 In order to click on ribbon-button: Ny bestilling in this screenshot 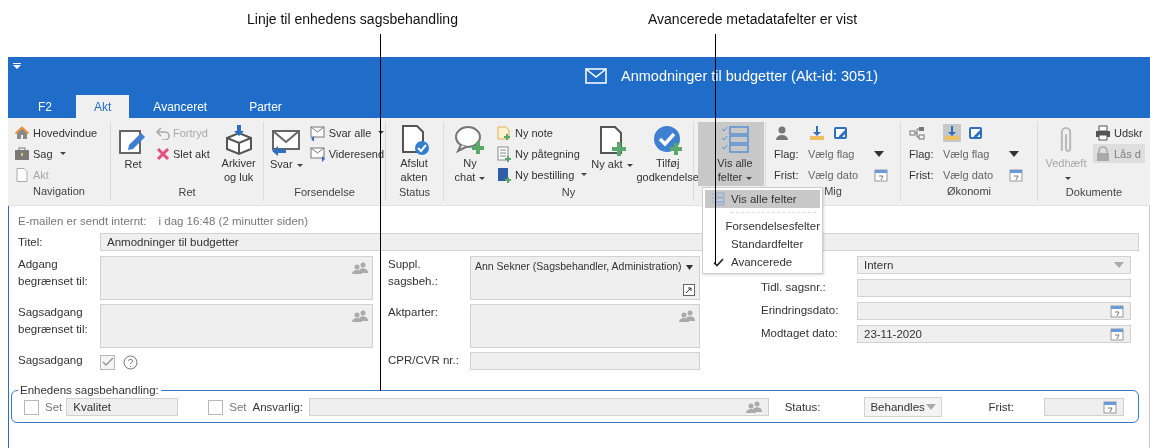, I will do `click(542, 174)`.